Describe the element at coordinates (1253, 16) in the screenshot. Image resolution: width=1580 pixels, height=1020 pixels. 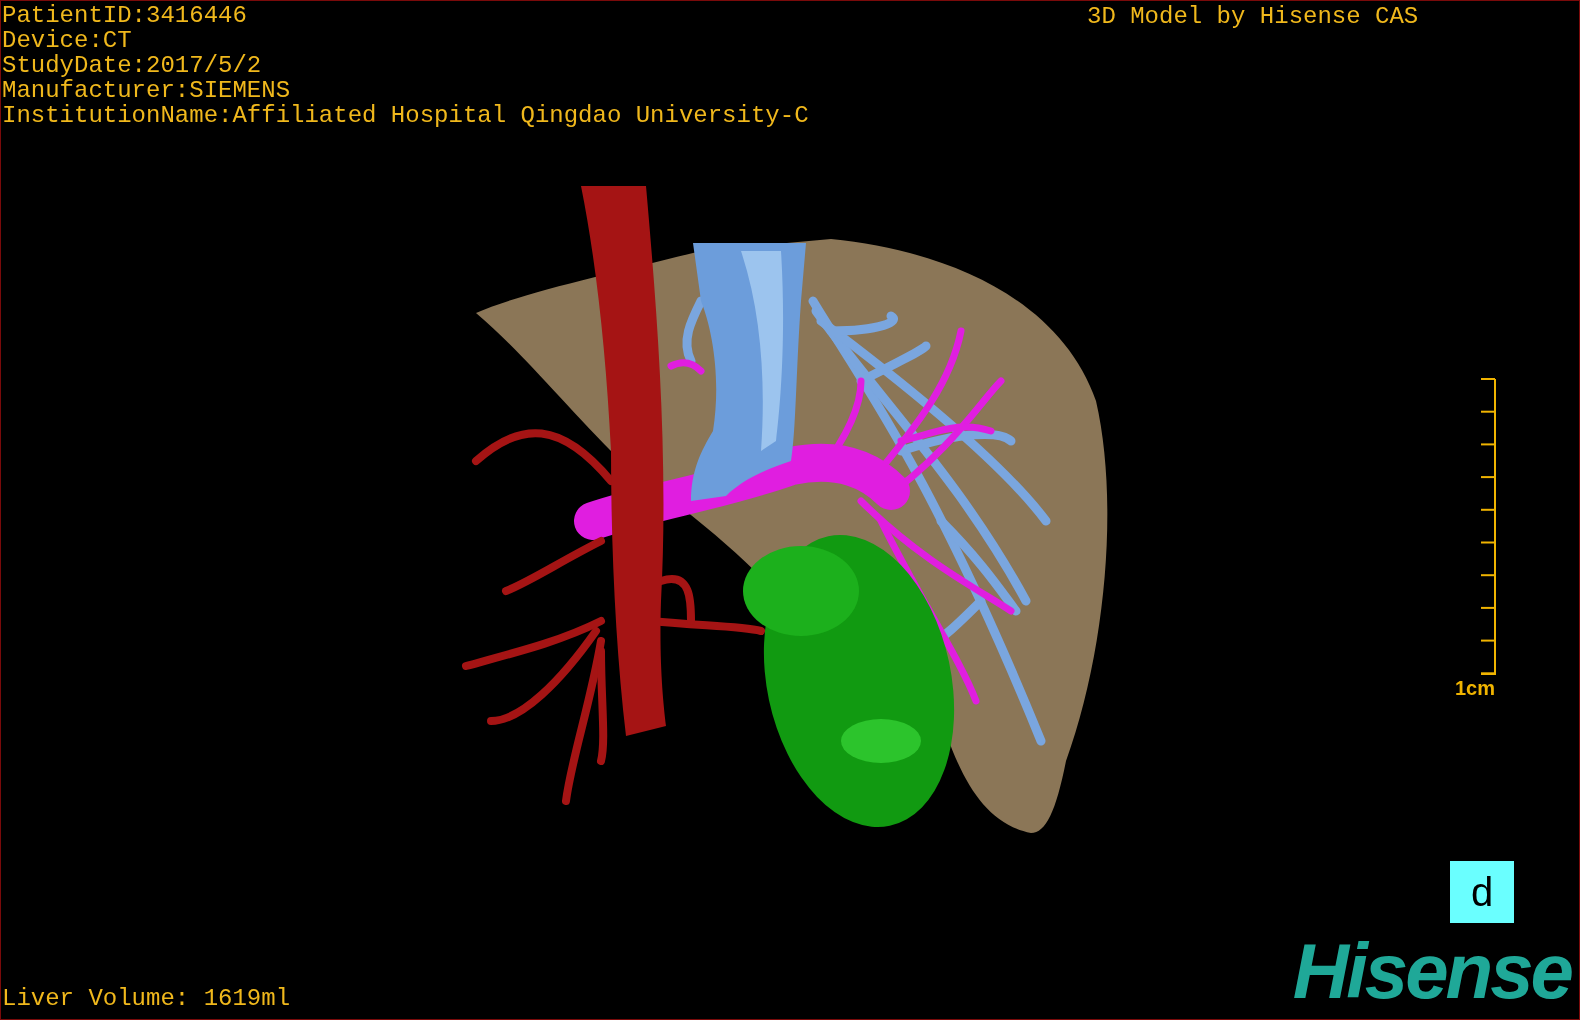
I see `model-credit-text: 3D Model by Hisense CAS` at that location.